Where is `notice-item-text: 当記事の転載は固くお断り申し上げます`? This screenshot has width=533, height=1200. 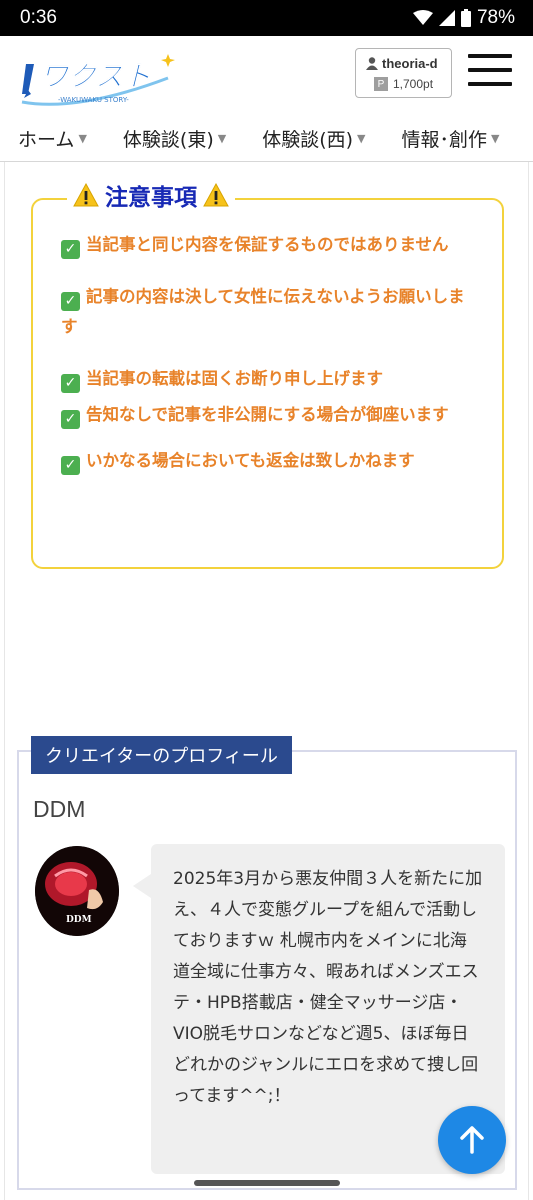 notice-item-text: 当記事の転載は固くお断り申し上げます is located at coordinates (234, 378).